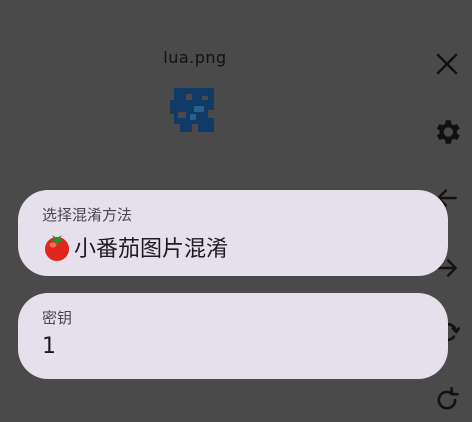 The image size is (472, 422). Describe the element at coordinates (195, 57) in the screenshot. I see `image-filename: lua.png` at that location.